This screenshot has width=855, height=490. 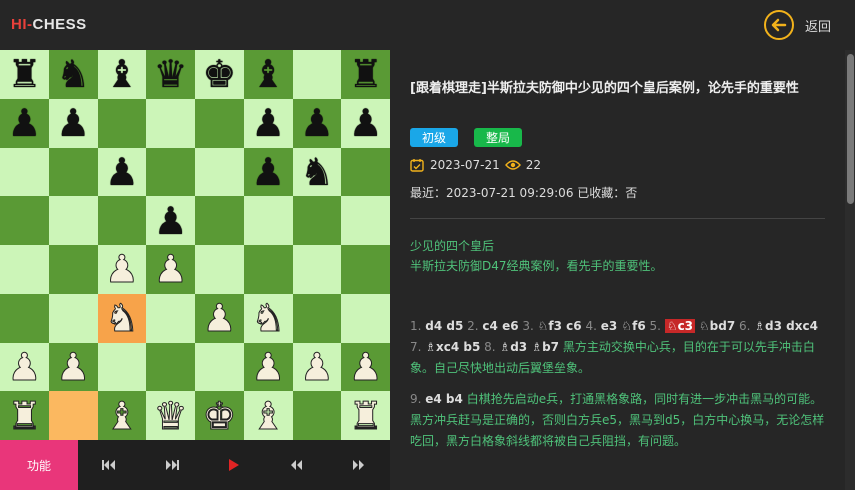 I want to click on square-f1: ♝, so click(x=268, y=415).